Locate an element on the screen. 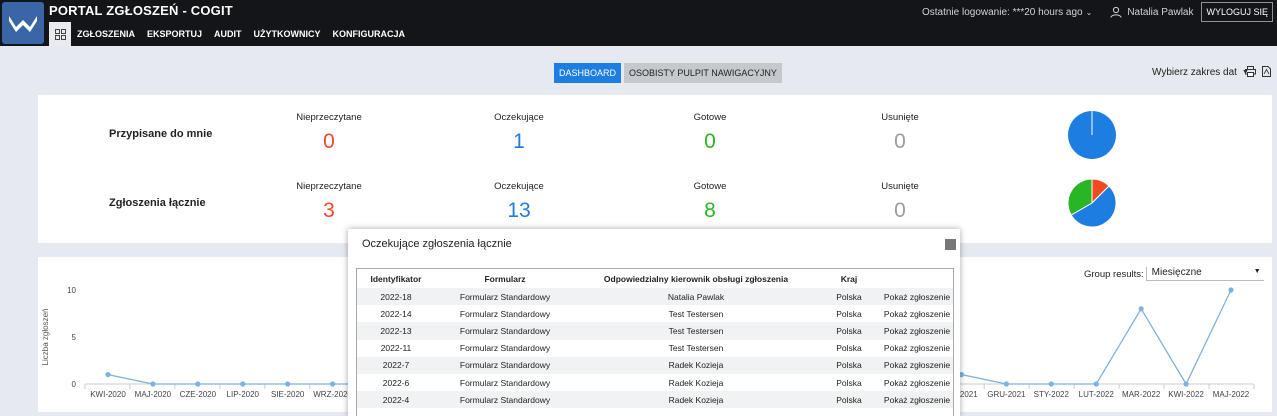 The image size is (1277, 416). stat-label-deleted: Usunięte is located at coordinates (900, 117).